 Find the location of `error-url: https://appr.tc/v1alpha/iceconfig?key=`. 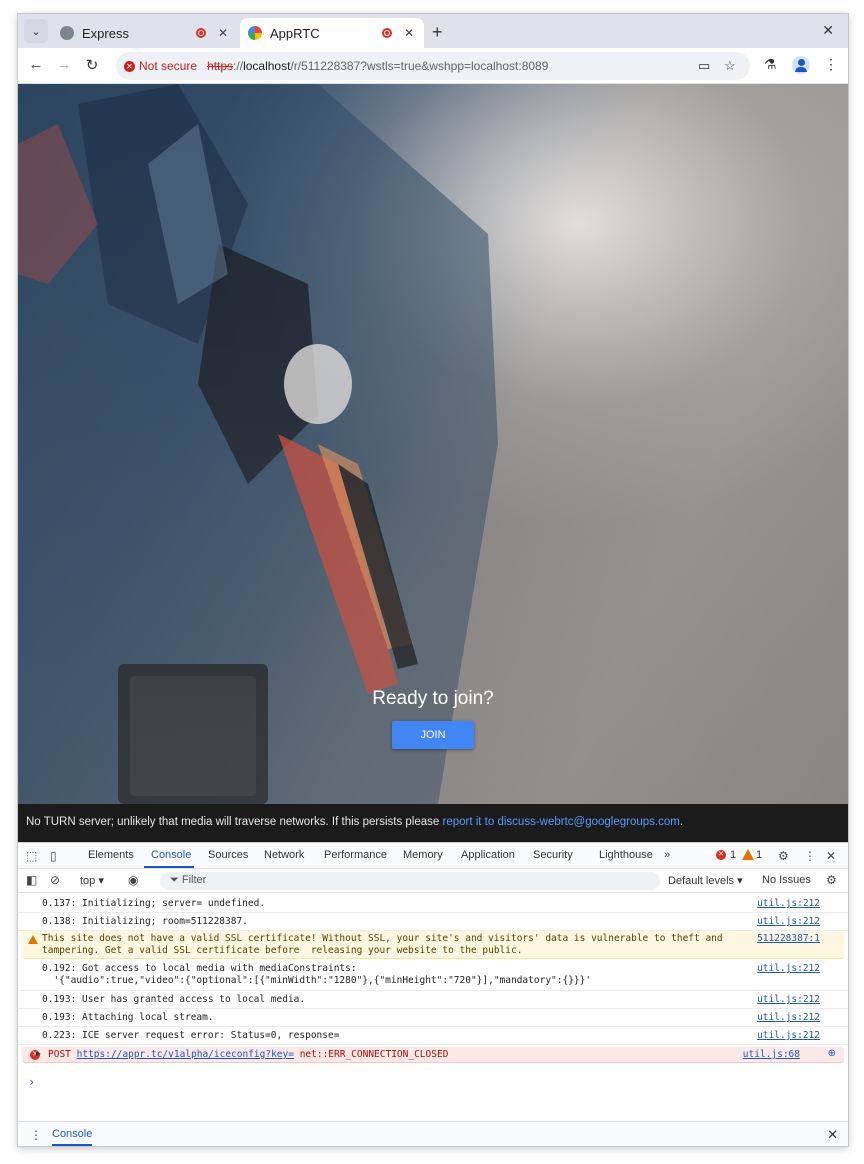

error-url: https://appr.tc/v1alpha/iceconfig?key= is located at coordinates (185, 1054).